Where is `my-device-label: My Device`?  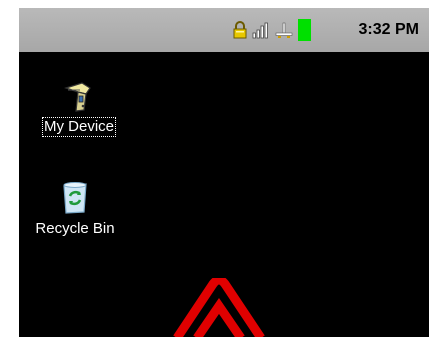
my-device-label: My Device is located at coordinates (79, 127).